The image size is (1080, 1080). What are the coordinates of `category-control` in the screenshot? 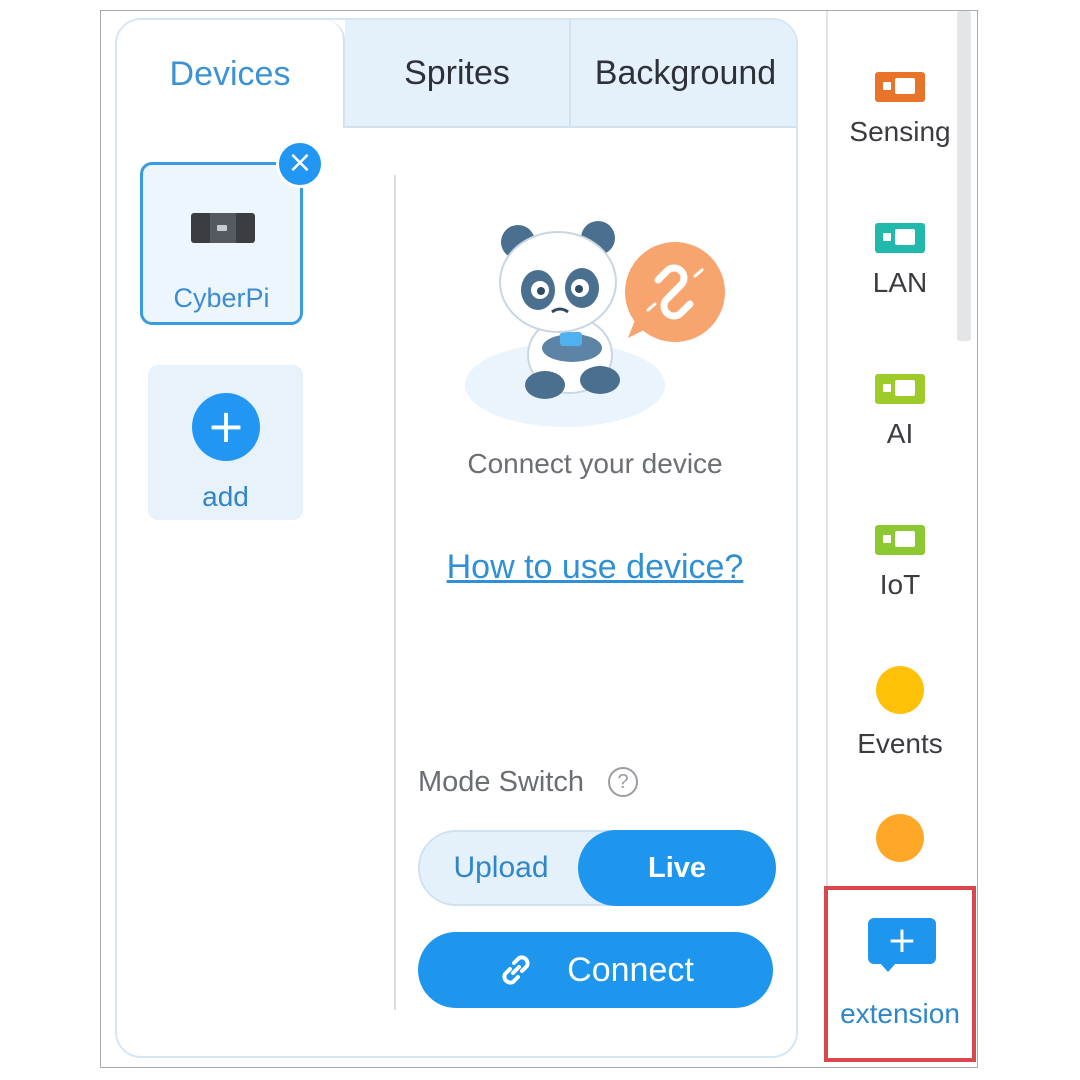 It's located at (900, 845).